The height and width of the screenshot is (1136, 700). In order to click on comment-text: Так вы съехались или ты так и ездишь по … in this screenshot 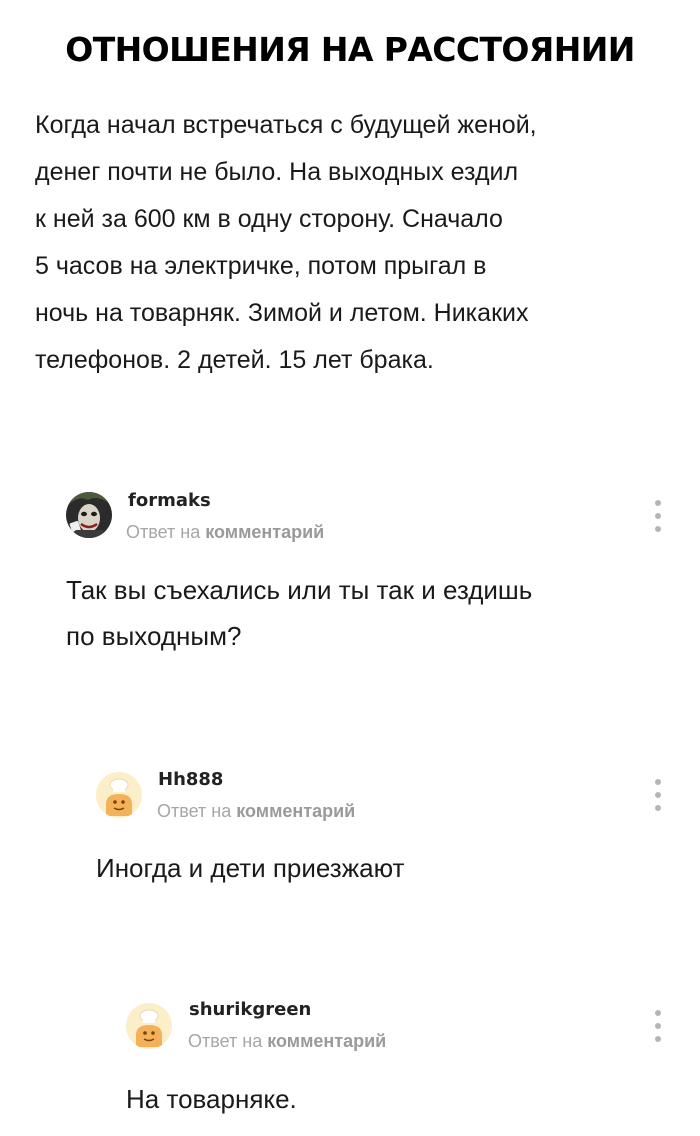, I will do `click(299, 613)`.